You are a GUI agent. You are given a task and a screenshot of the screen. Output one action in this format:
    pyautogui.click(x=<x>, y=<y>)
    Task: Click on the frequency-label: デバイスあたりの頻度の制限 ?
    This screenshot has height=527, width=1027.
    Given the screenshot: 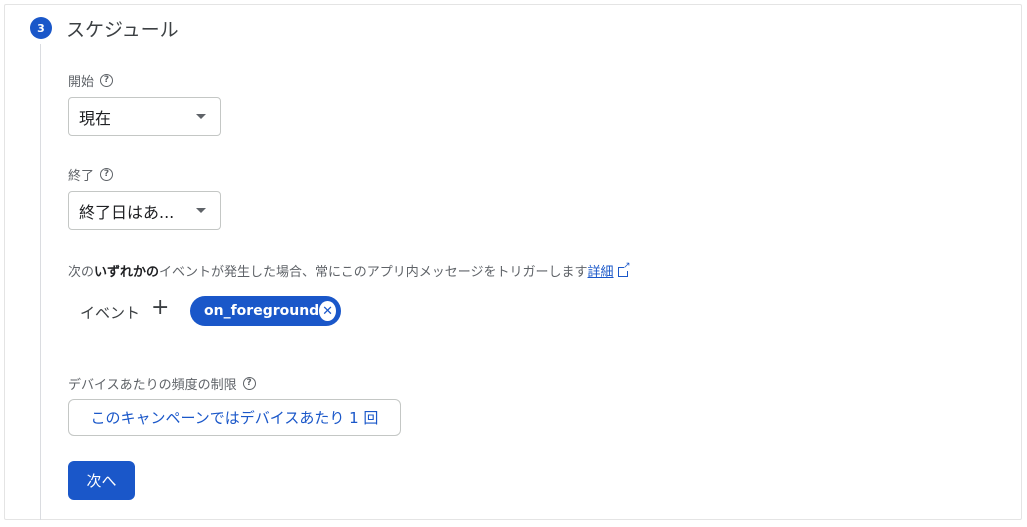 What is the action you would take?
    pyautogui.click(x=162, y=383)
    